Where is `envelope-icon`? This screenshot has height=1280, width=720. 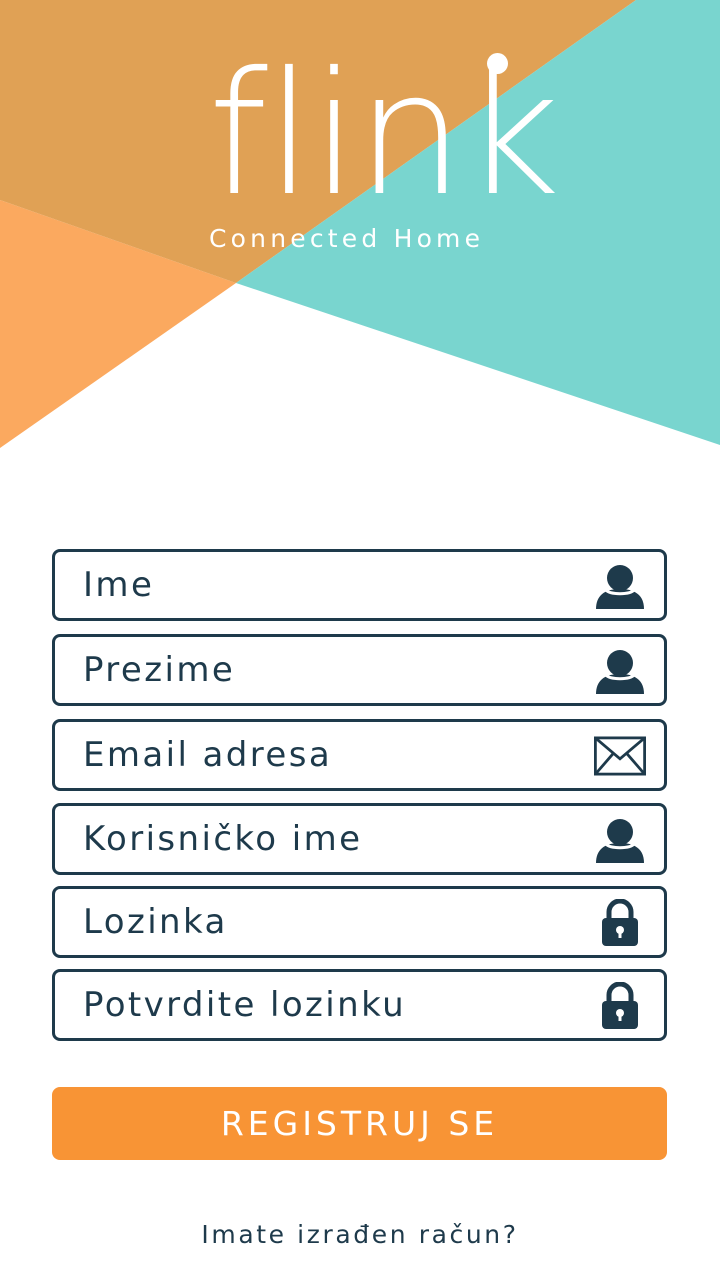 envelope-icon is located at coordinates (620, 756).